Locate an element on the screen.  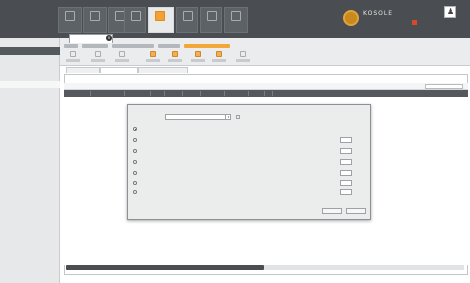
app-logo is located at coordinates (31, 18).